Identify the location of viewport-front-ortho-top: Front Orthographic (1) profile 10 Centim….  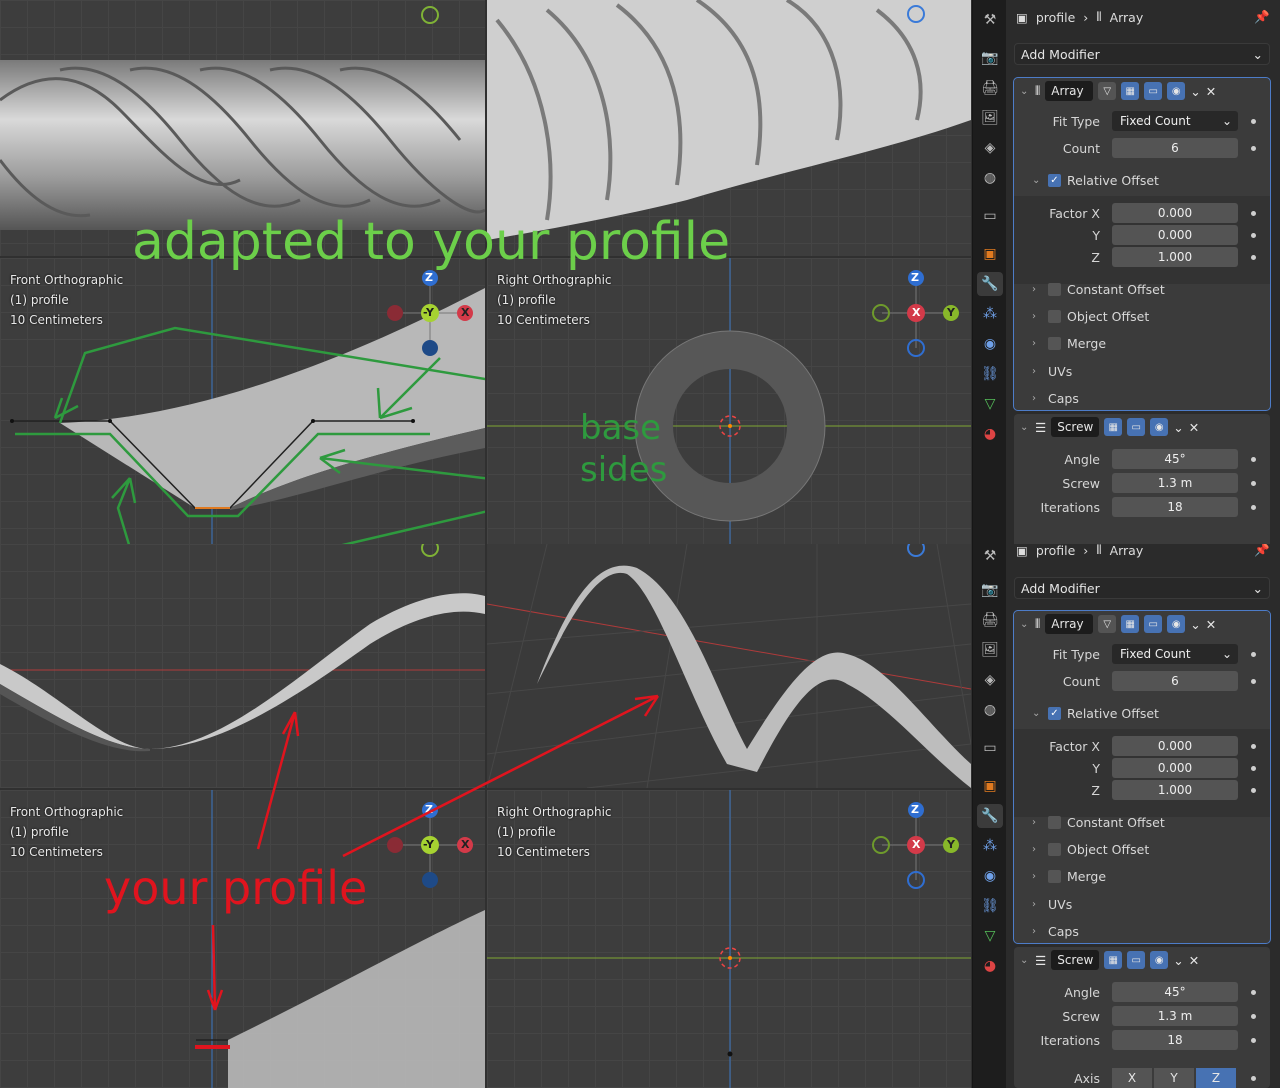
(242, 401).